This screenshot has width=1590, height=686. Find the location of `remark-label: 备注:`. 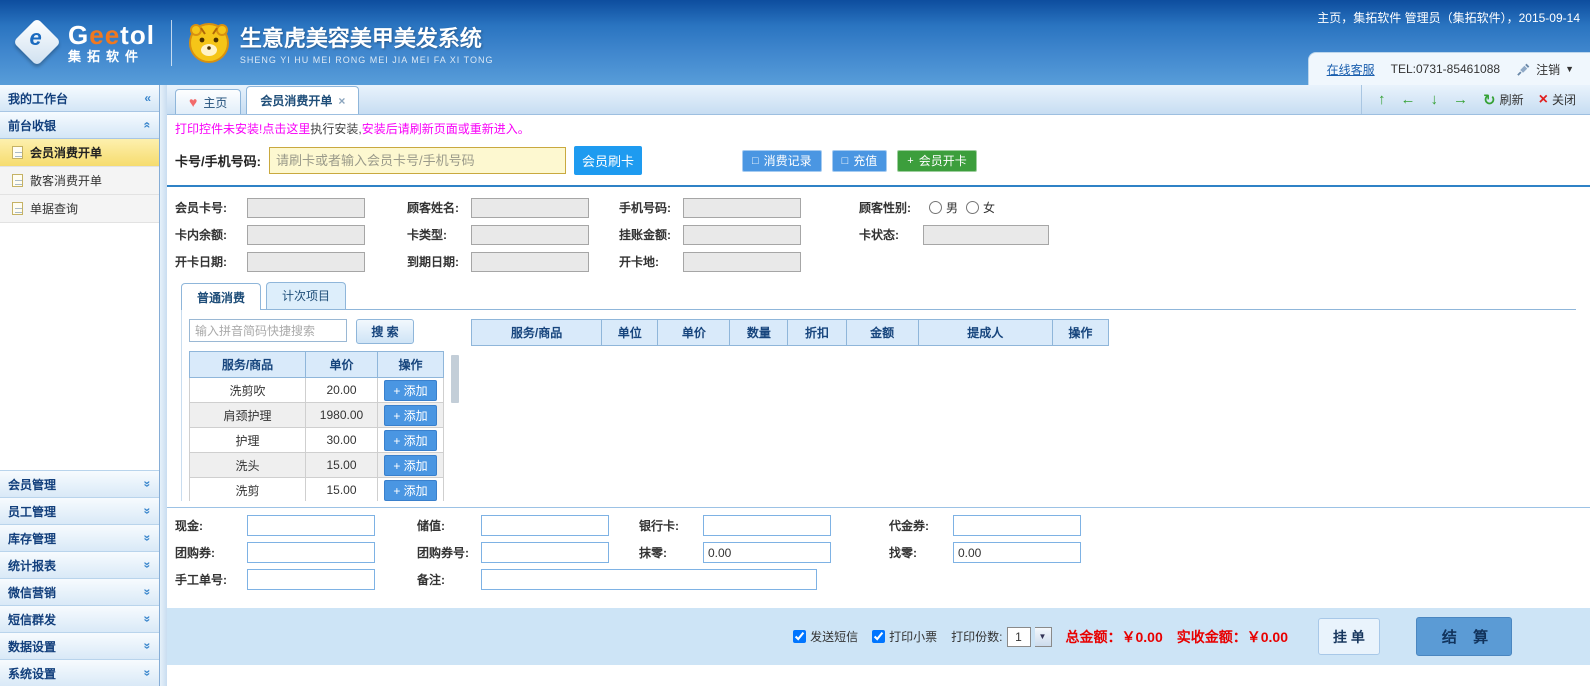

remark-label: 备注: is located at coordinates (431, 580).